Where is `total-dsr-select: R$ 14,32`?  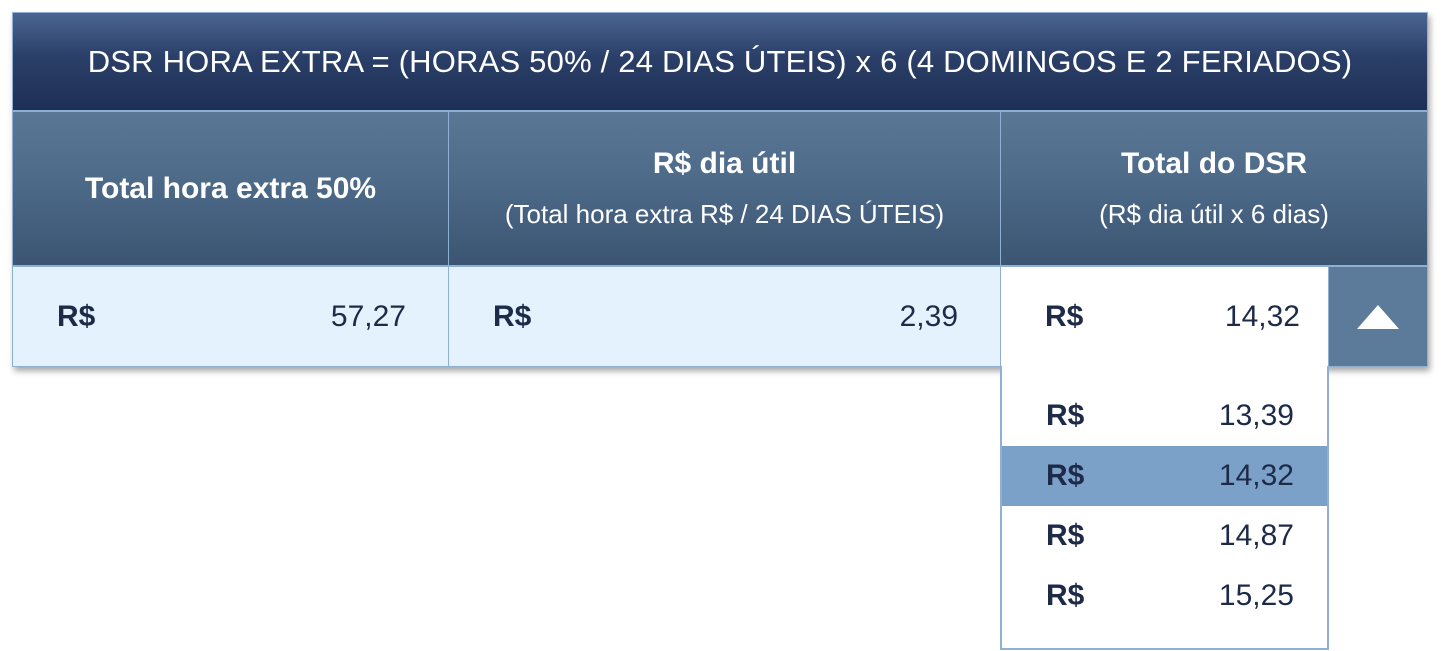
total-dsr-select: R$ 14,32 is located at coordinates (1164, 316).